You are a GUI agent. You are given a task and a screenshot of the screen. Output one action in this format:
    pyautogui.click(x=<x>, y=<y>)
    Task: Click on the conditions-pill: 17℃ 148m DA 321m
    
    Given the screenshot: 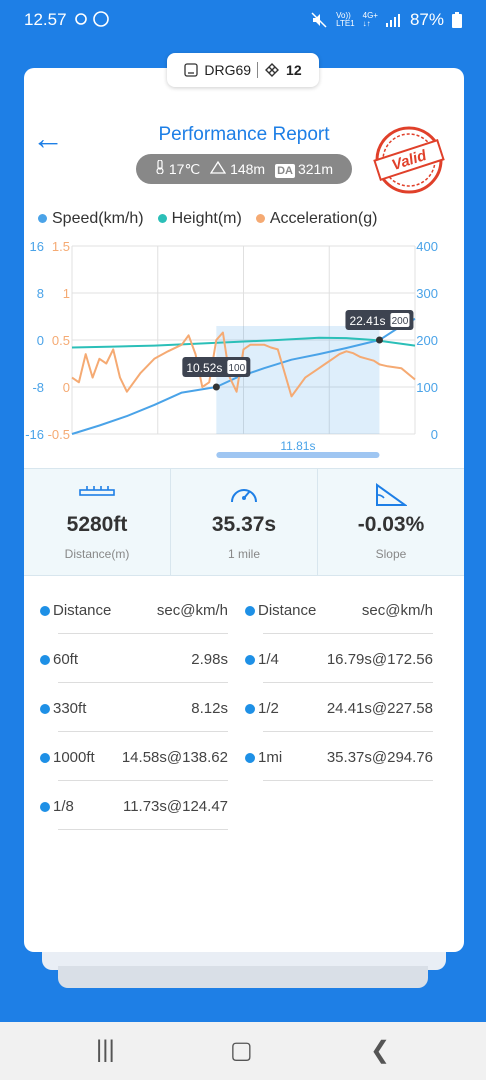 What is the action you would take?
    pyautogui.click(x=244, y=169)
    